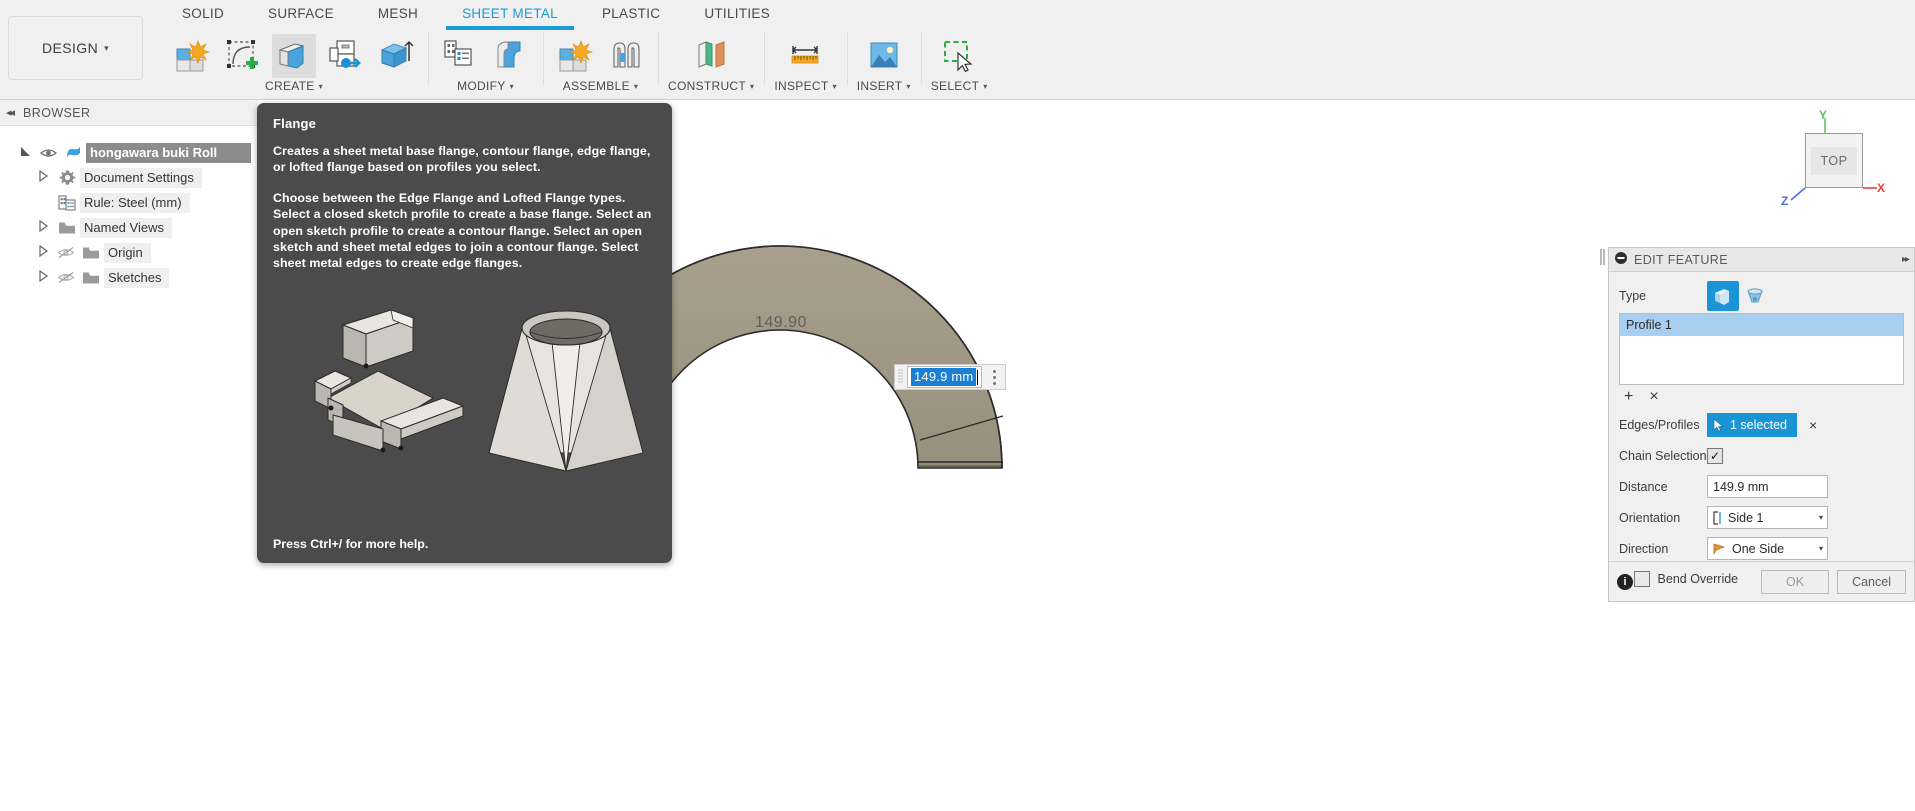 The image size is (1915, 811). Describe the element at coordinates (801, 86) in the screenshot. I see `group-label-text: INSPECT` at that location.